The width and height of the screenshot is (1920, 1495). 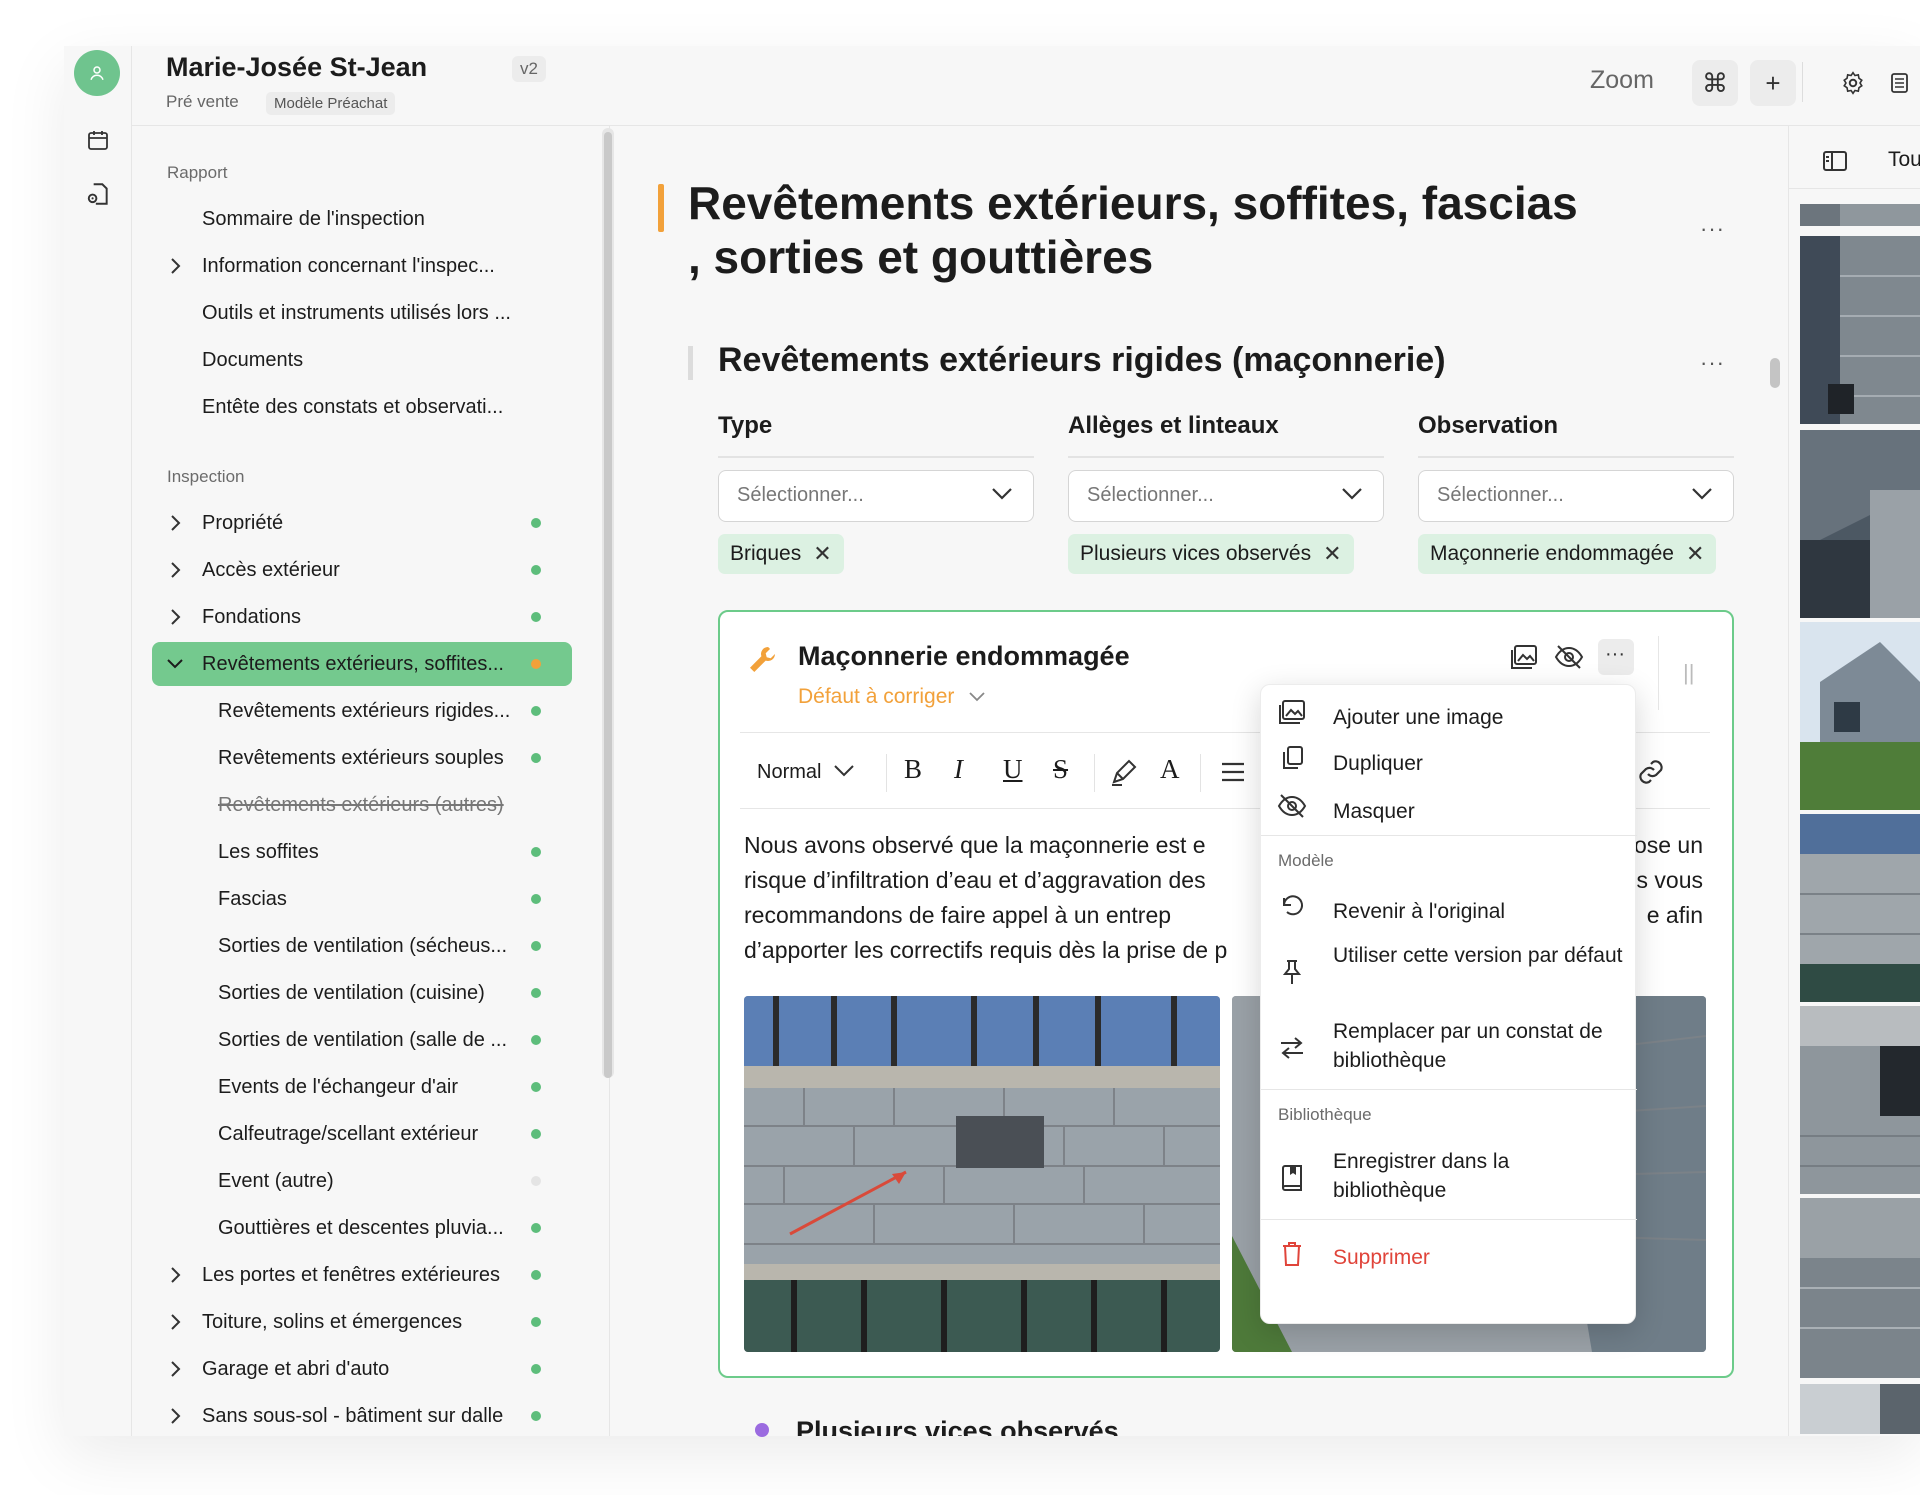 I want to click on finding-status: Défaut à corriger, so click(x=892, y=697).